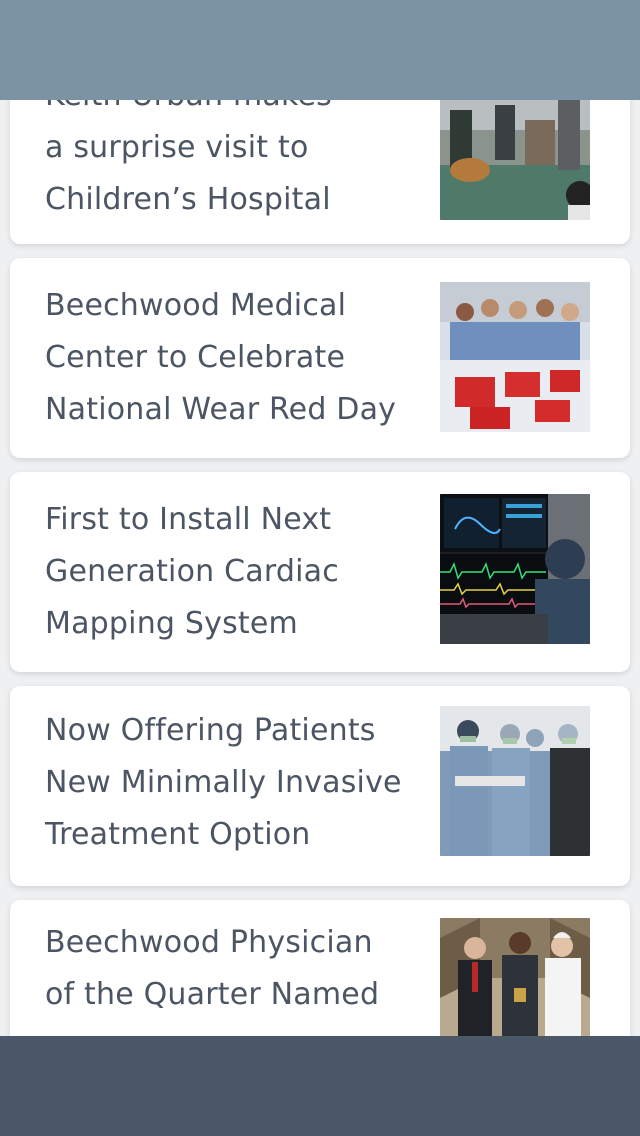 This screenshot has height=1136, width=640. Describe the element at coordinates (320, 50) in the screenshot. I see `top-navigation-bar` at that location.